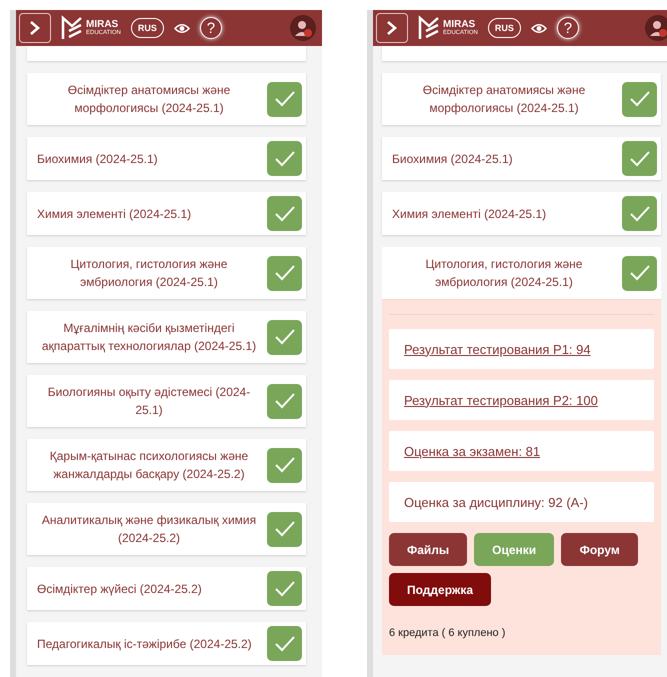  What do you see at coordinates (144, 643) in the screenshot?
I see `course-title: Педагогикалық іс-тәжірибе (2024-25.2)` at bounding box center [144, 643].